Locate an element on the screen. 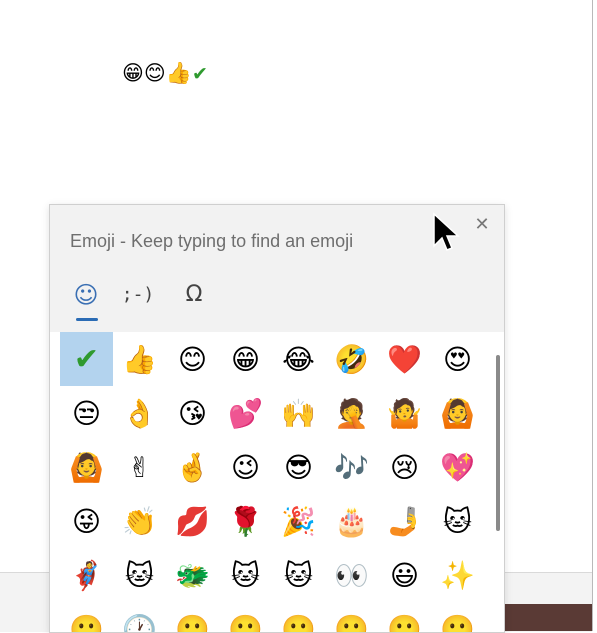 Image resolution: width=597 pixels, height=633 pixels. scrollbar-thumb is located at coordinates (498, 443).